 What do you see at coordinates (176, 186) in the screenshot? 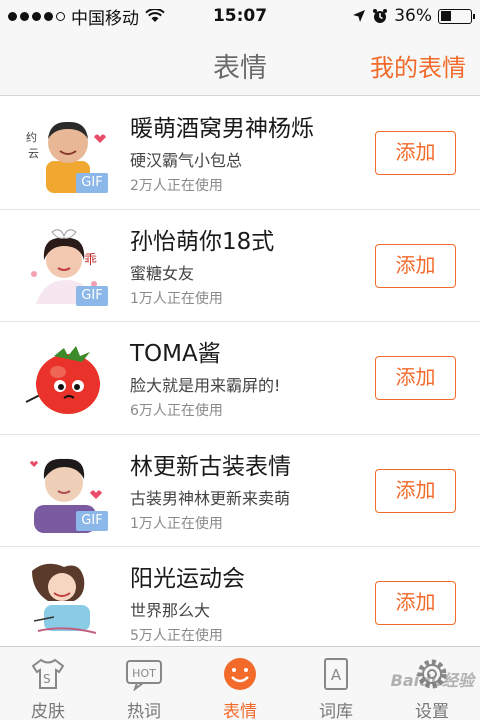
I see `item-users-count: 2万人正在使用` at bounding box center [176, 186].